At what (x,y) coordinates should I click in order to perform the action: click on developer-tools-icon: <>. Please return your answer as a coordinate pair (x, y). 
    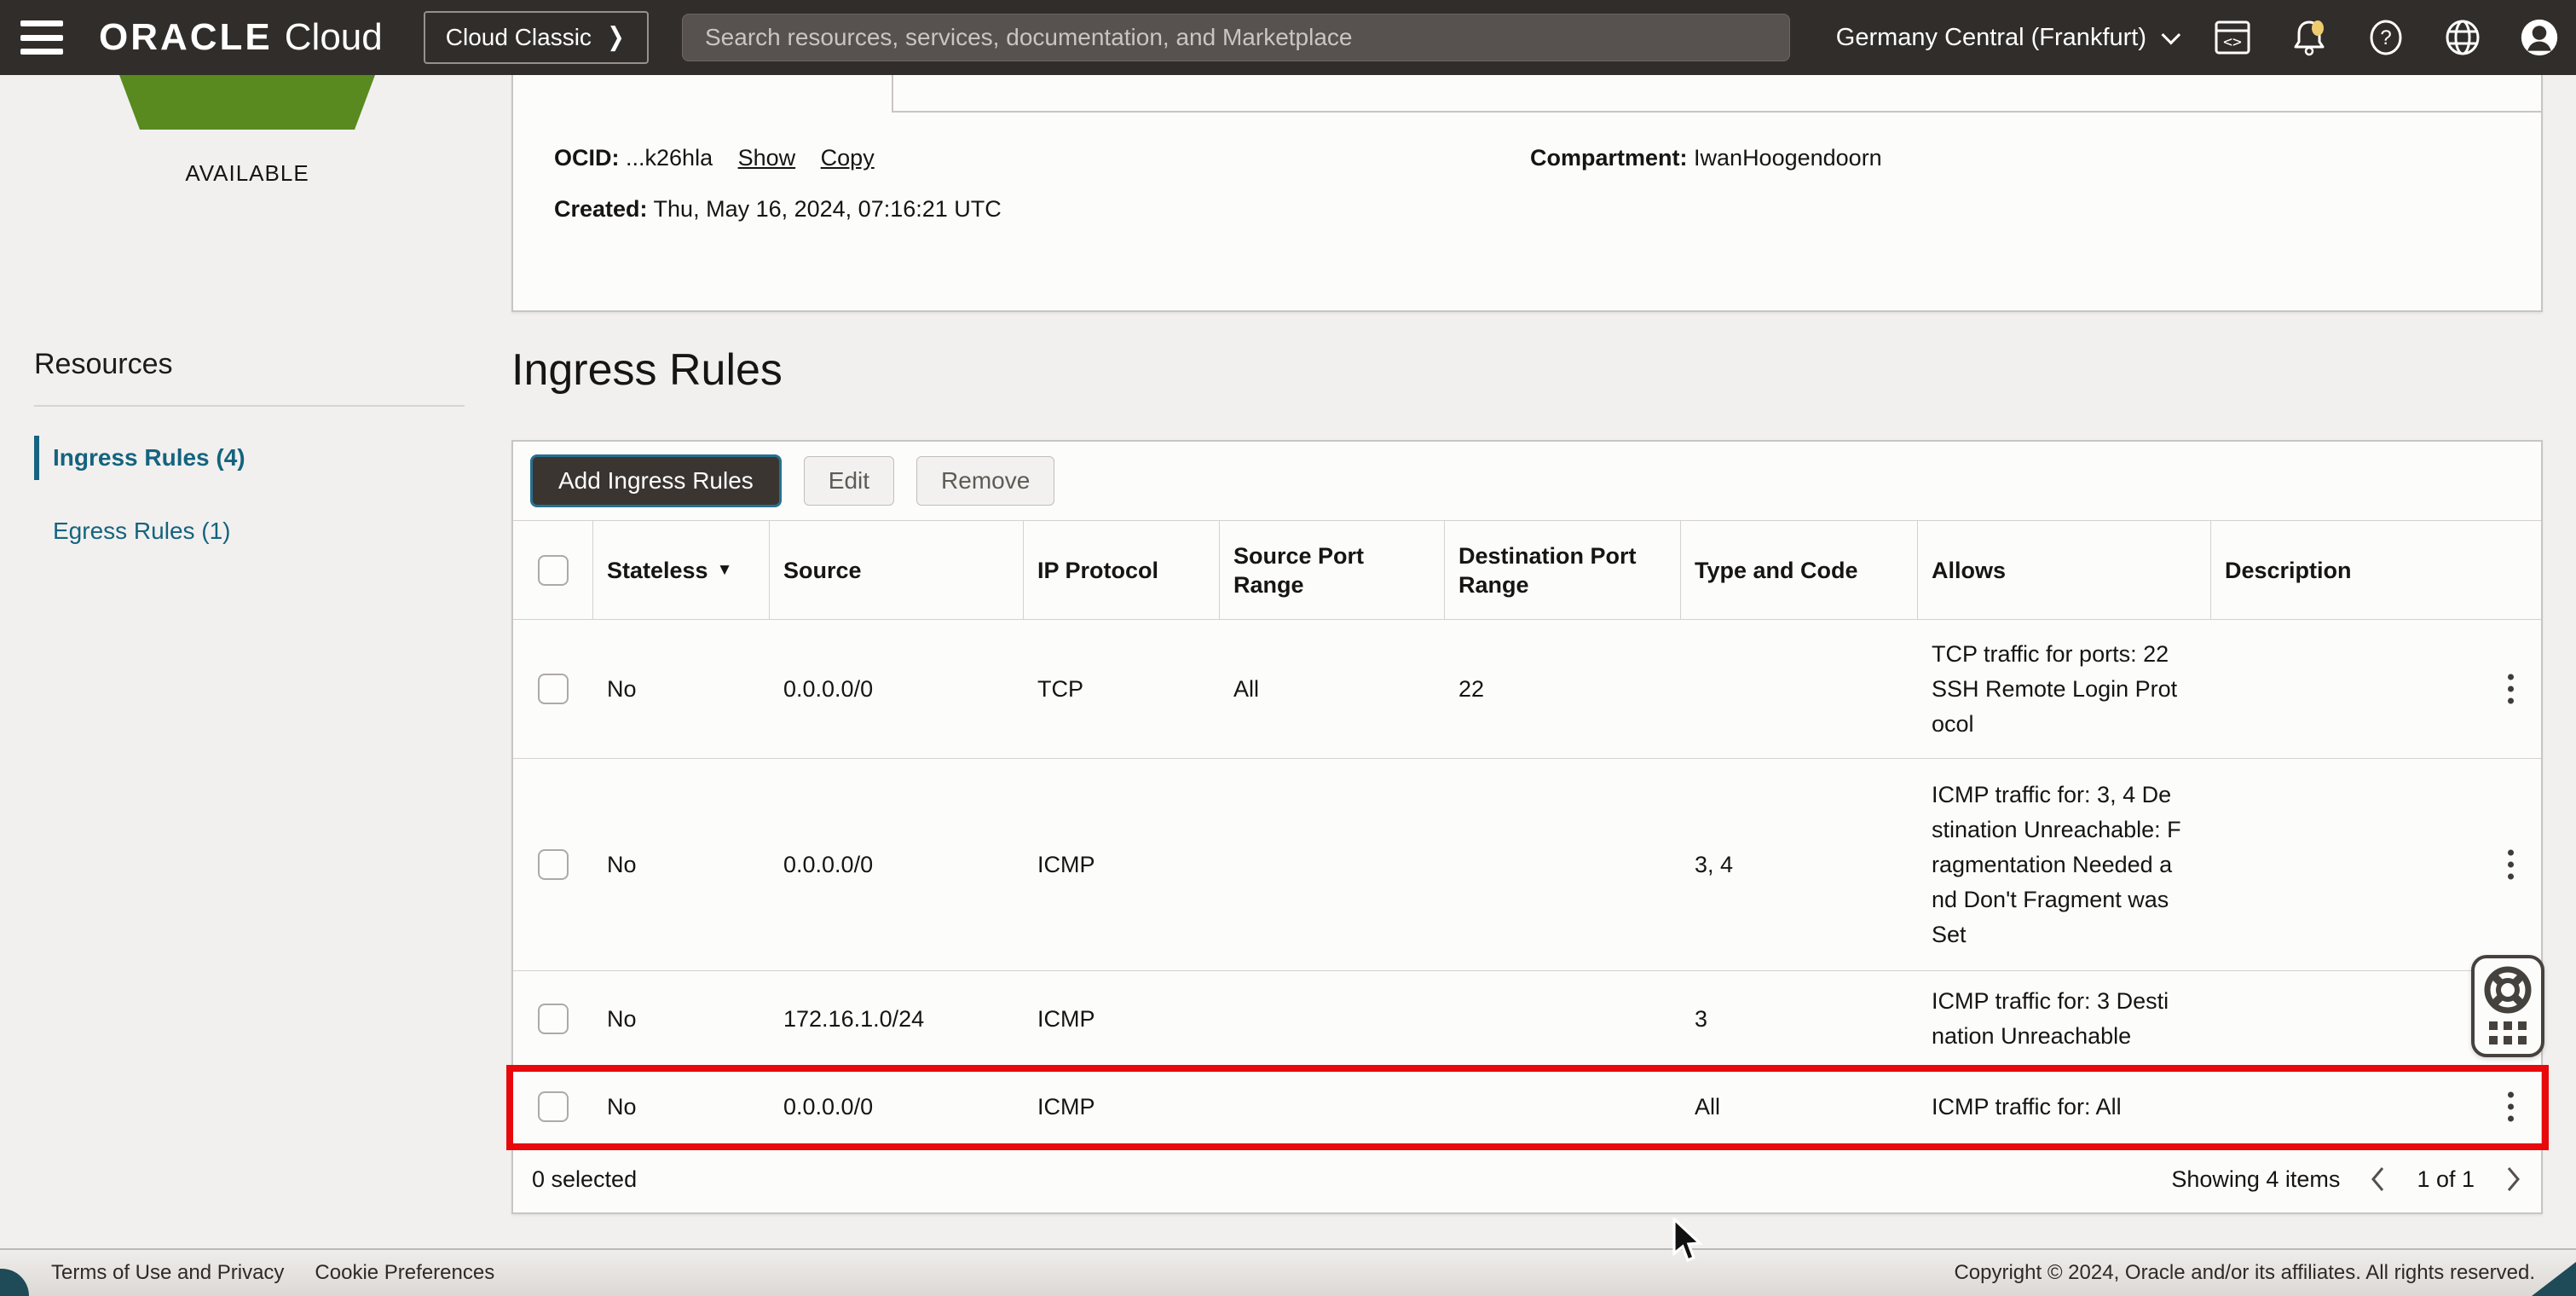
    Looking at the image, I should click on (2232, 38).